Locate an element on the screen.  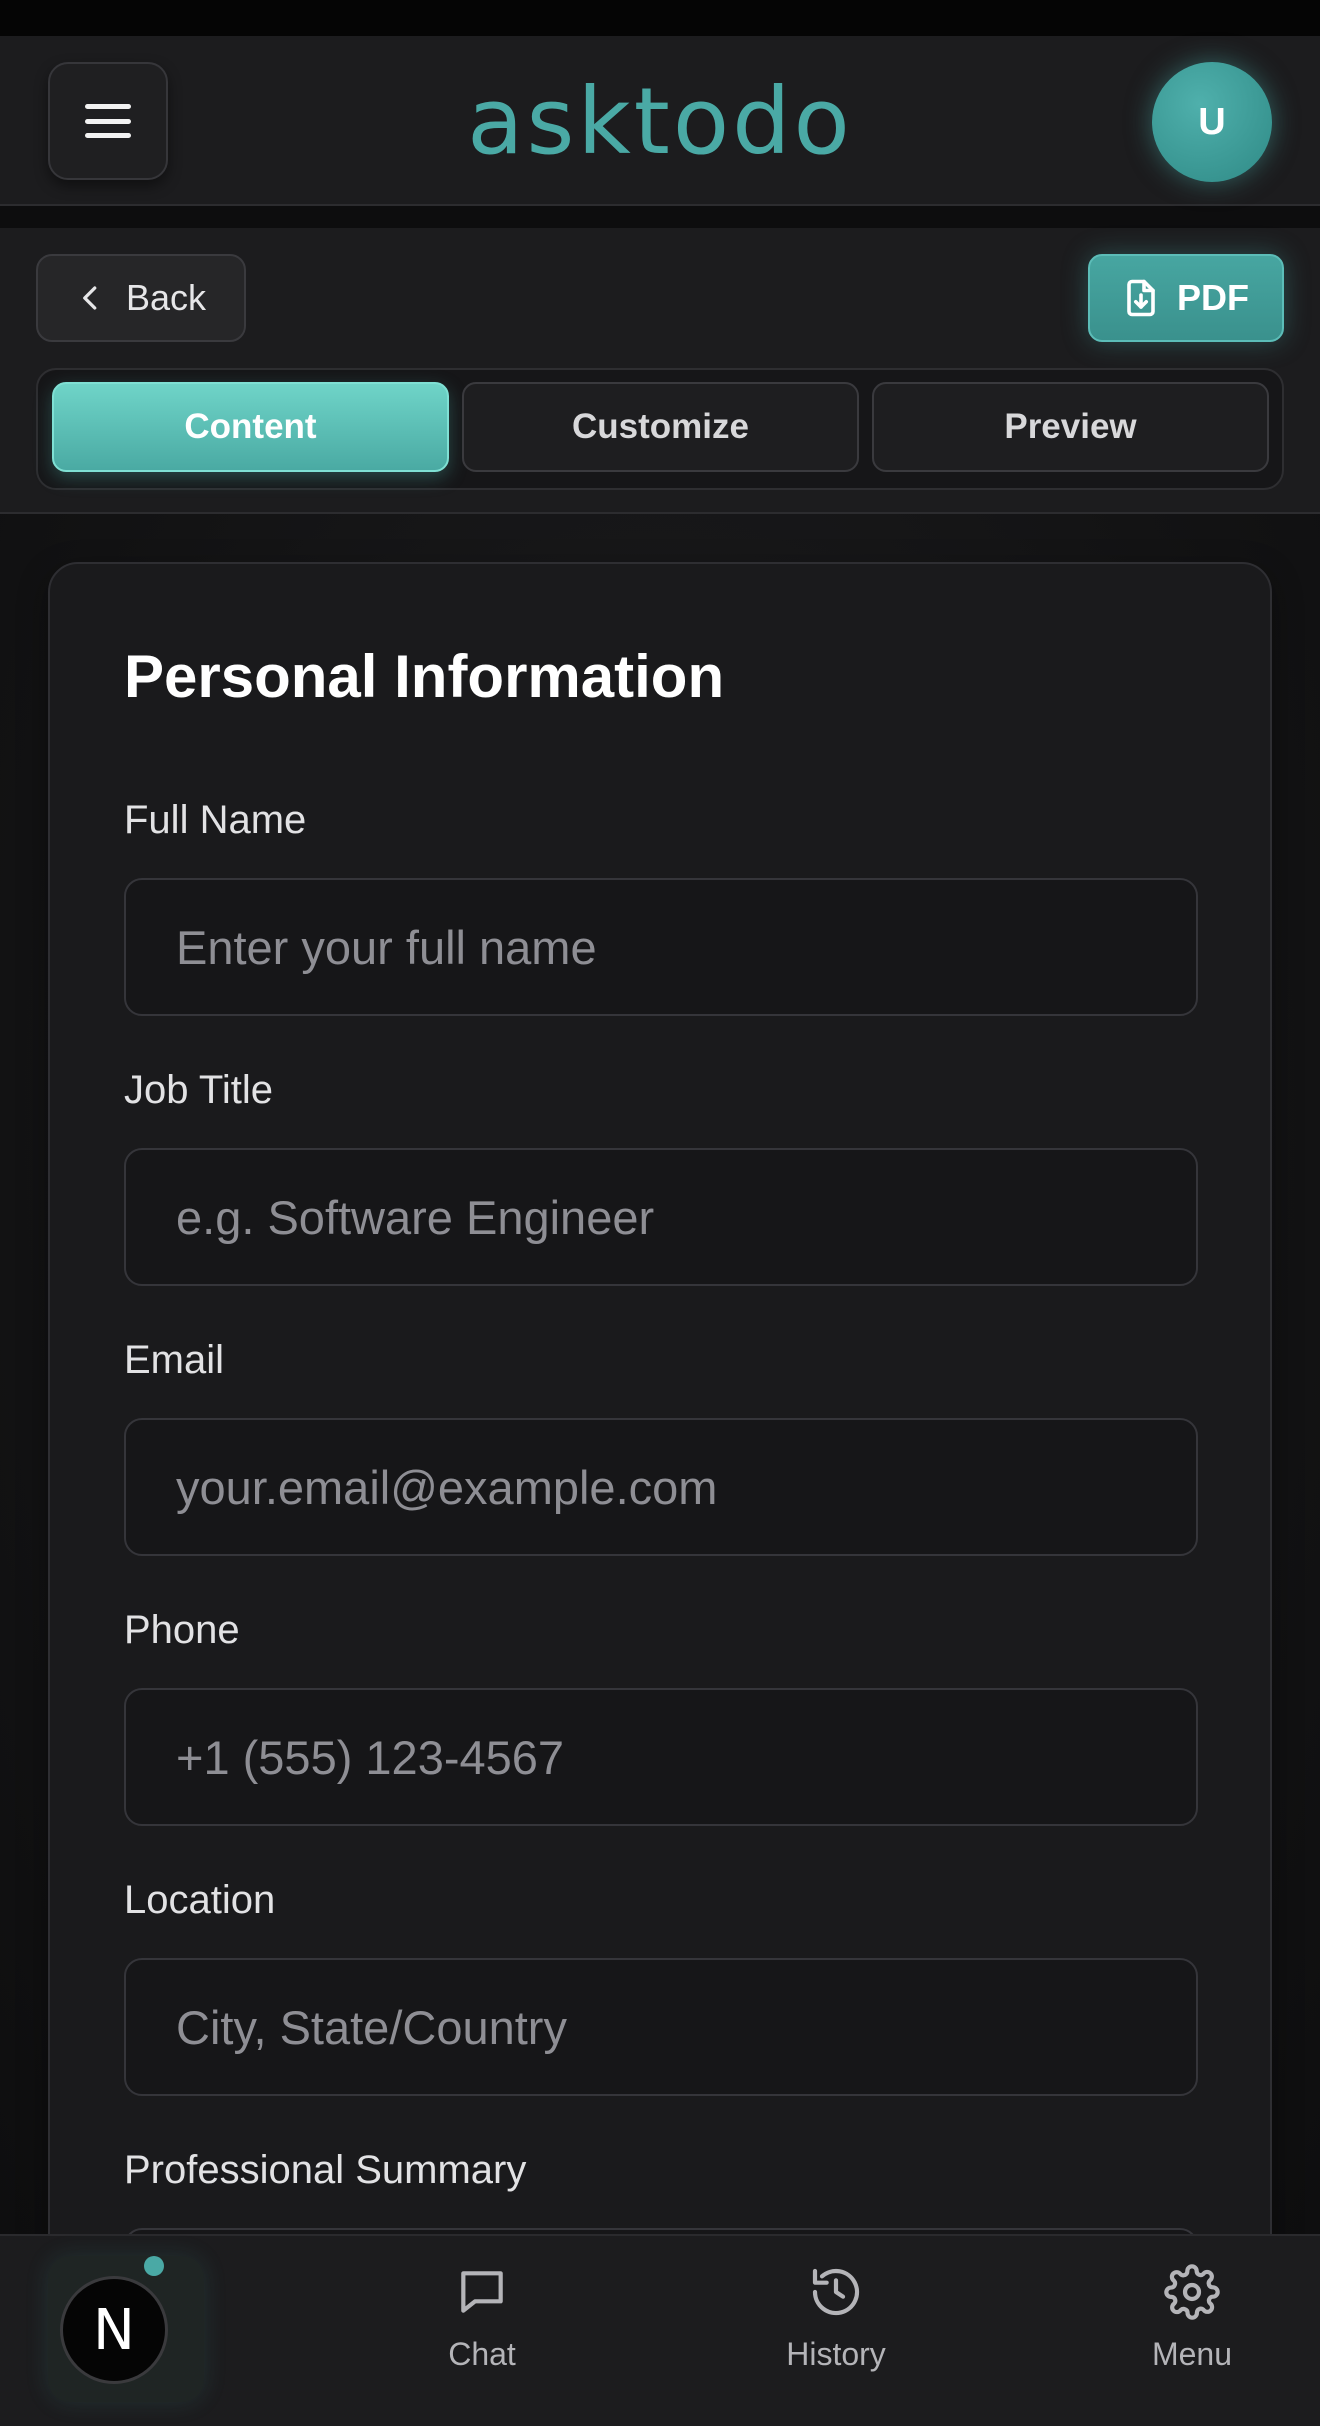
bottom-nav: s N Chat History Menu is located at coordinates (660, 2330).